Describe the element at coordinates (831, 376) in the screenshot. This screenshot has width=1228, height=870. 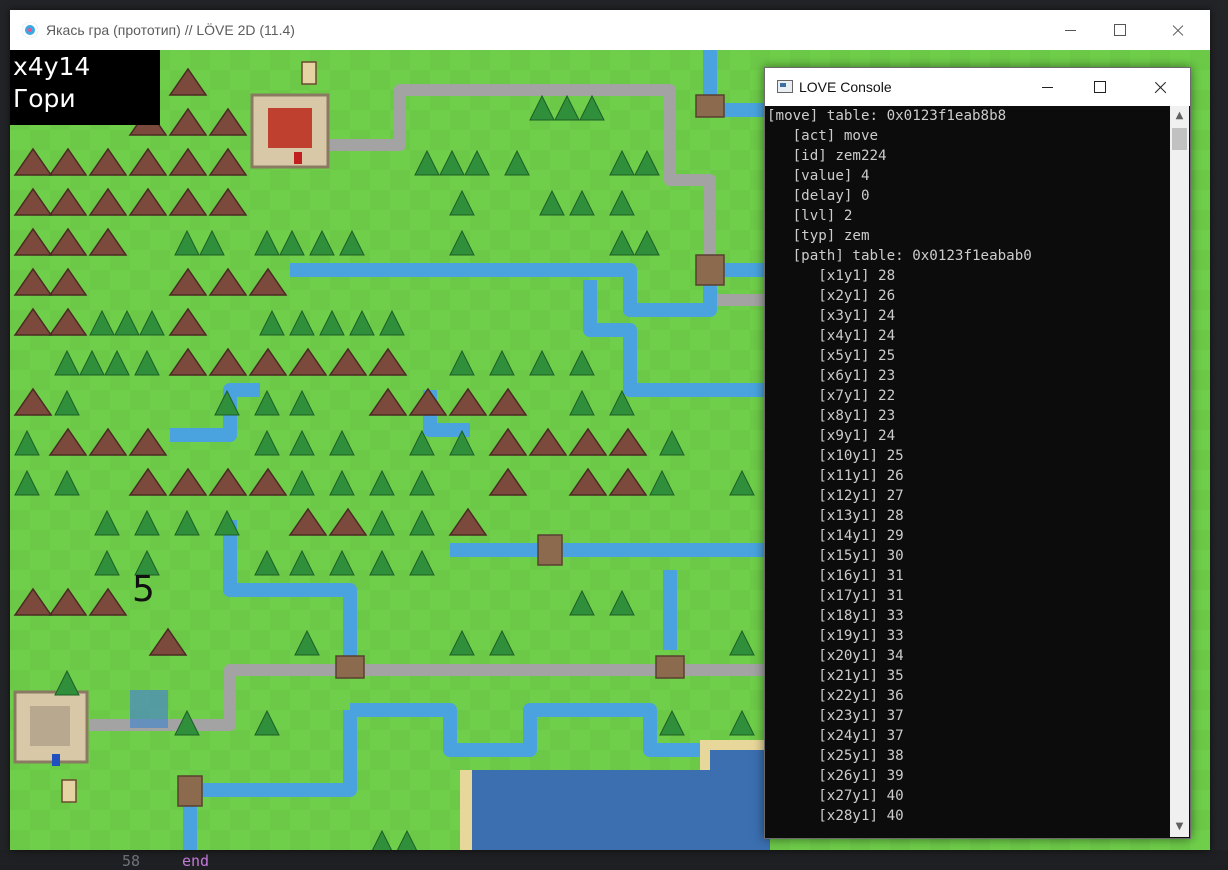
I see `console-line: [x6y1] 23` at that location.